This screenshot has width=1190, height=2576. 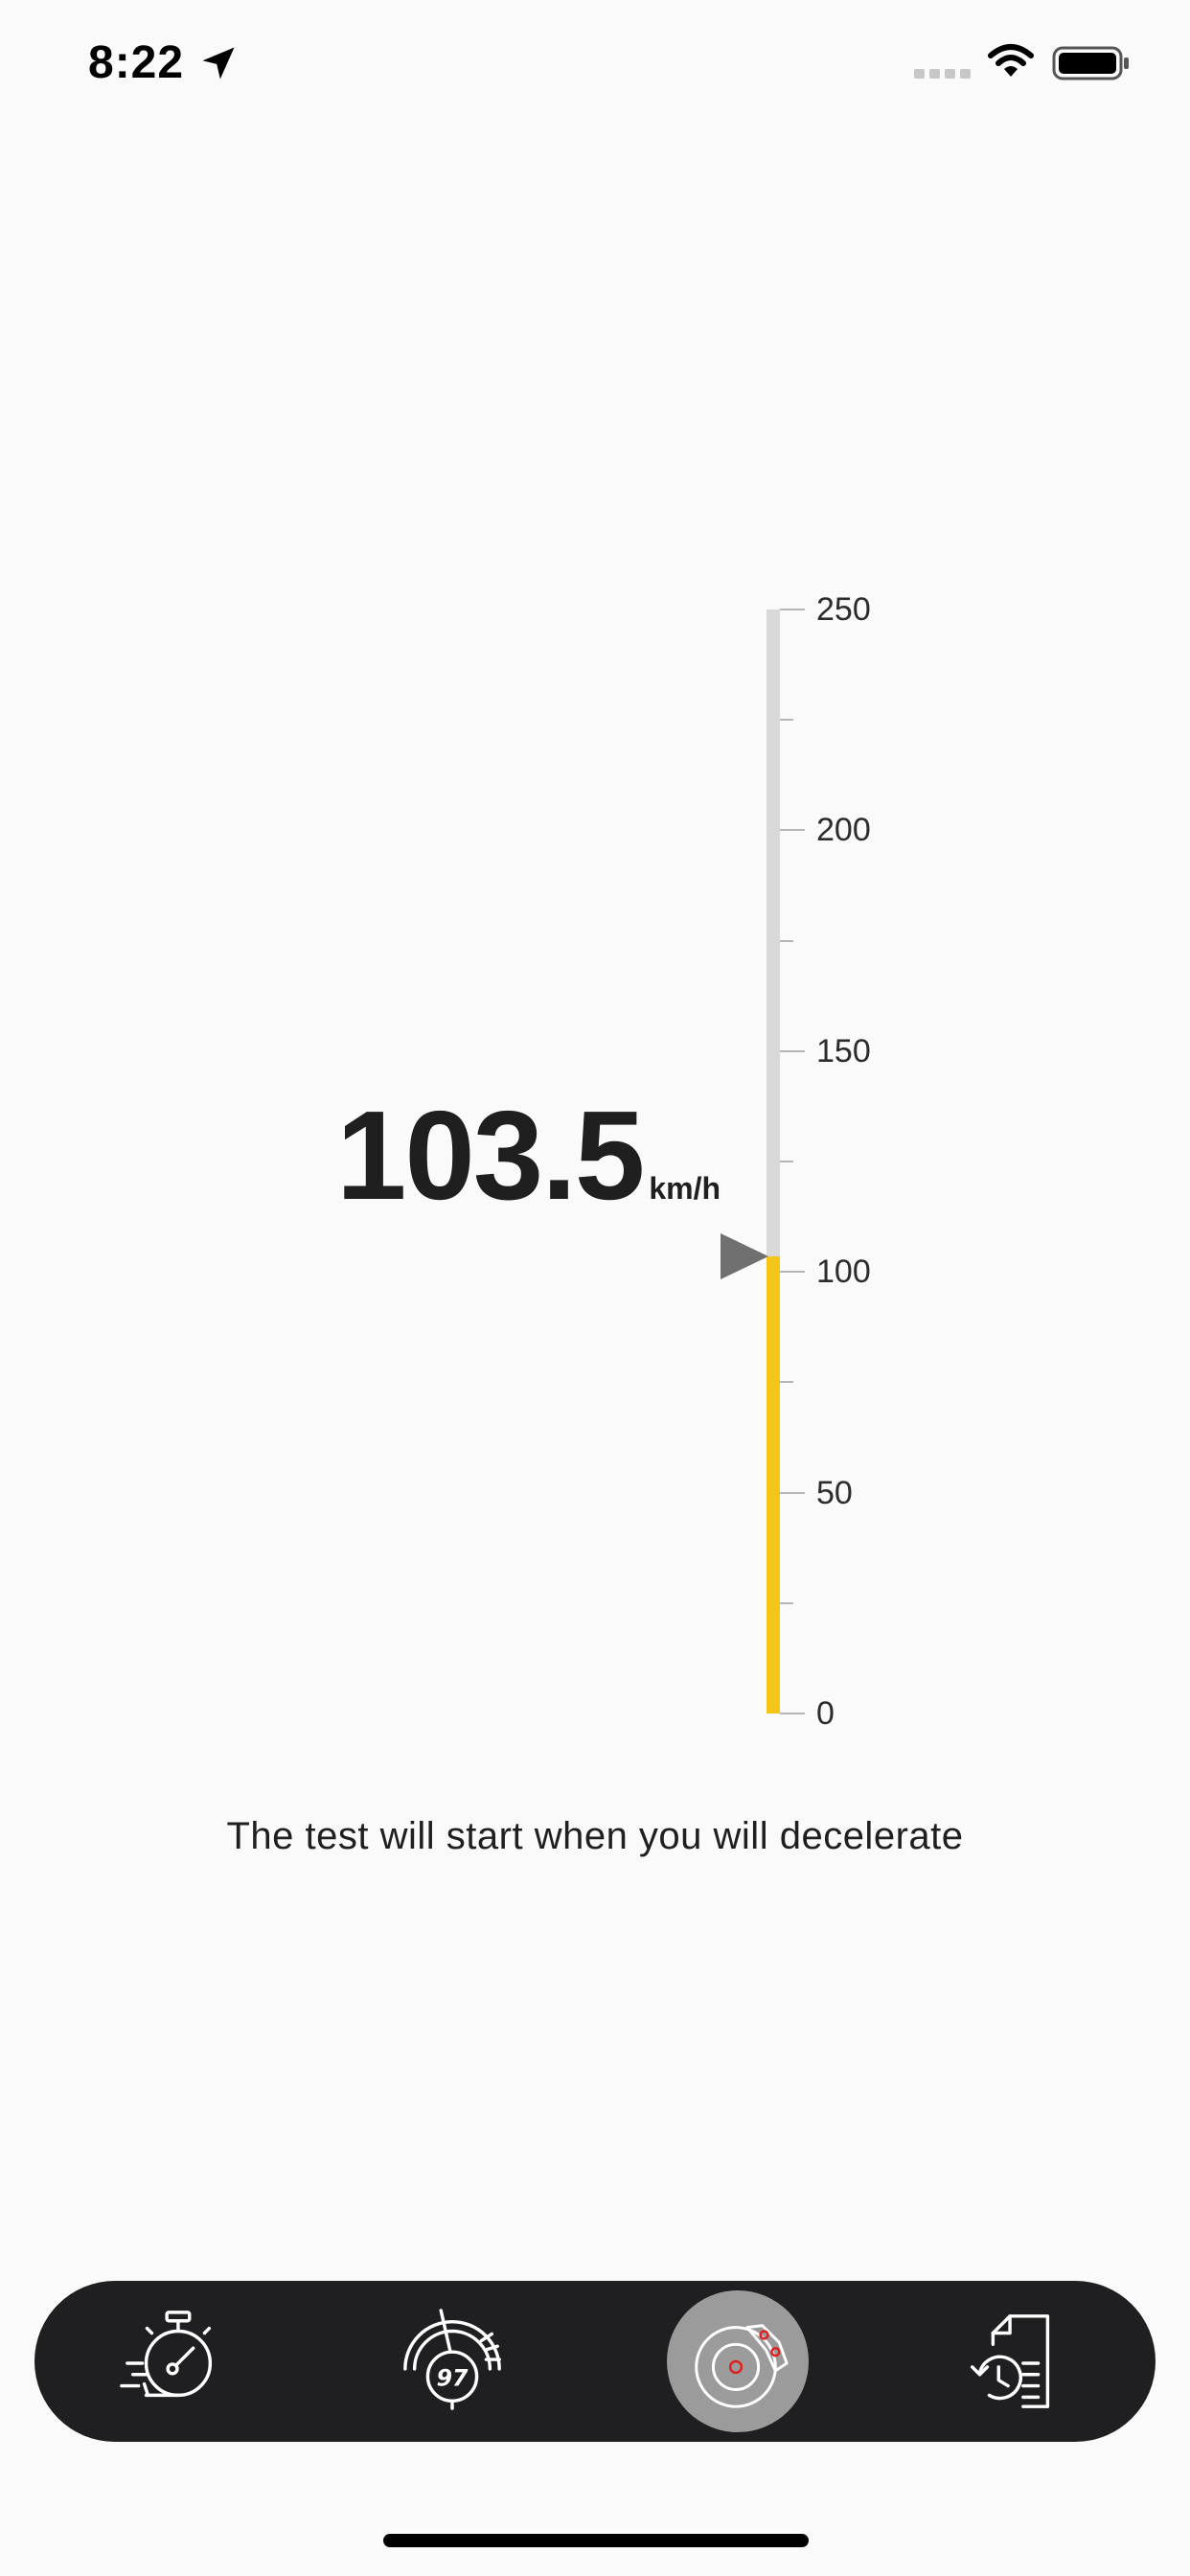 What do you see at coordinates (843, 609) in the screenshot?
I see `gauge-tick-label: 250` at bounding box center [843, 609].